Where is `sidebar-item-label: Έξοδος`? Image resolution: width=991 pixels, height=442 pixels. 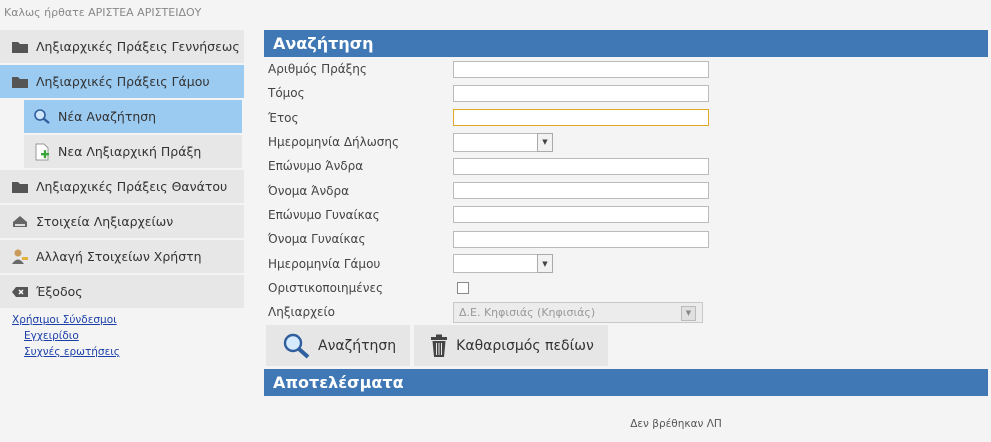
sidebar-item-label: Έξοδος is located at coordinates (59, 291).